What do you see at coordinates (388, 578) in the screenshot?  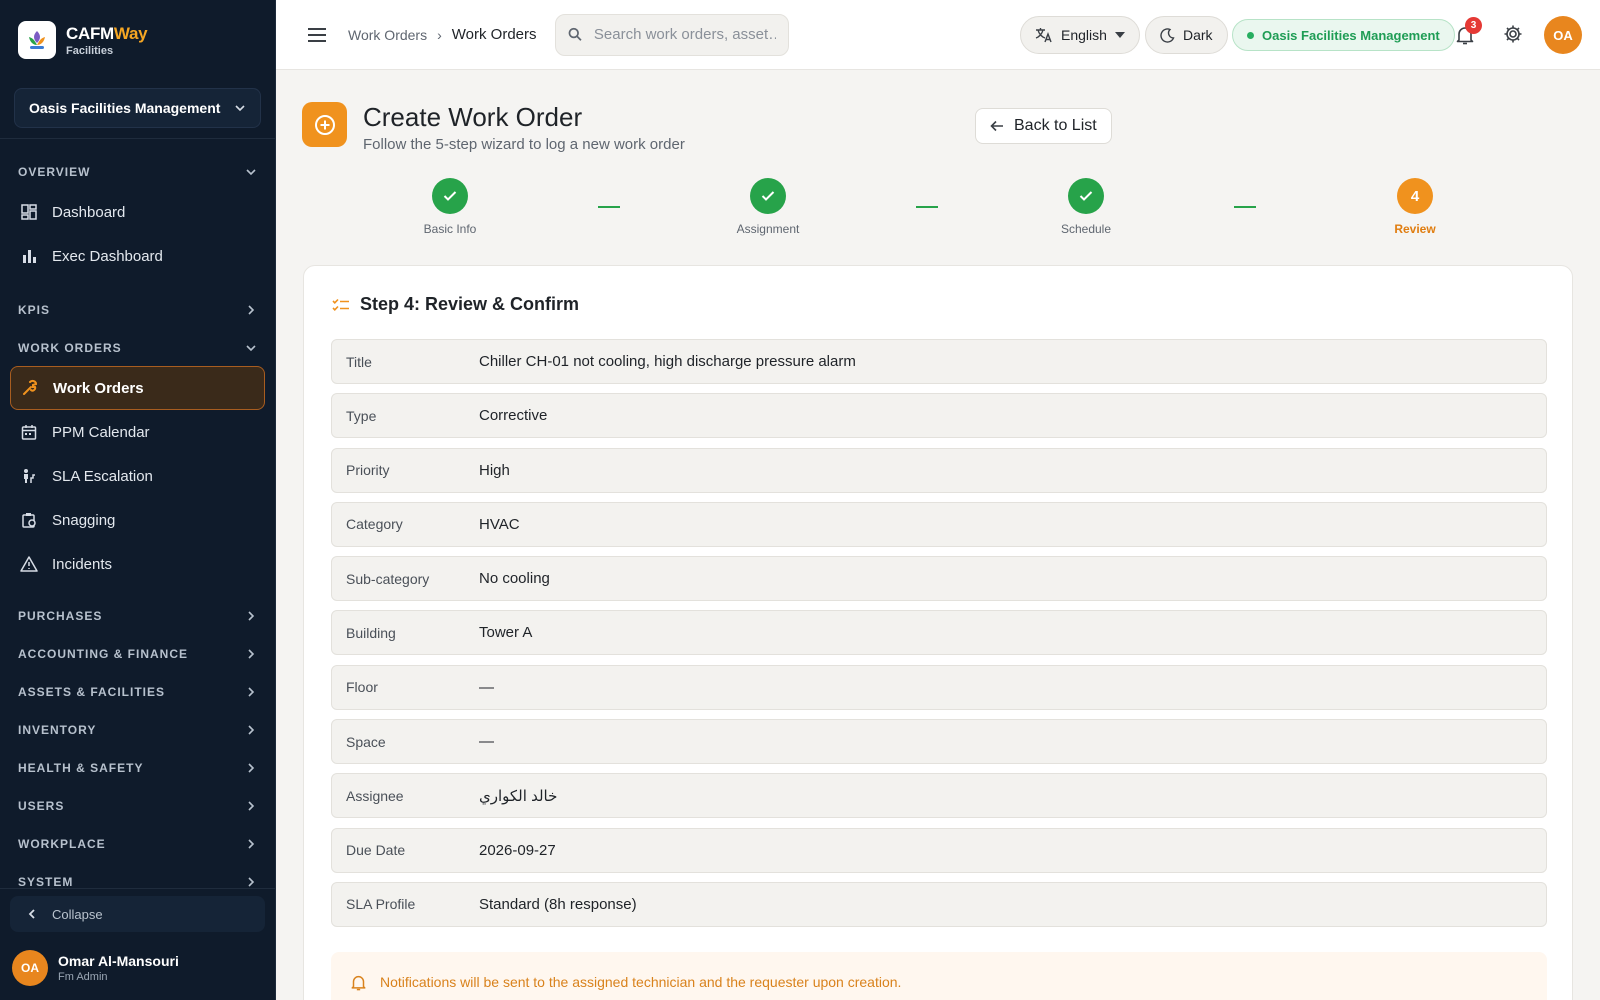 I see `row-label: Sub-category` at bounding box center [388, 578].